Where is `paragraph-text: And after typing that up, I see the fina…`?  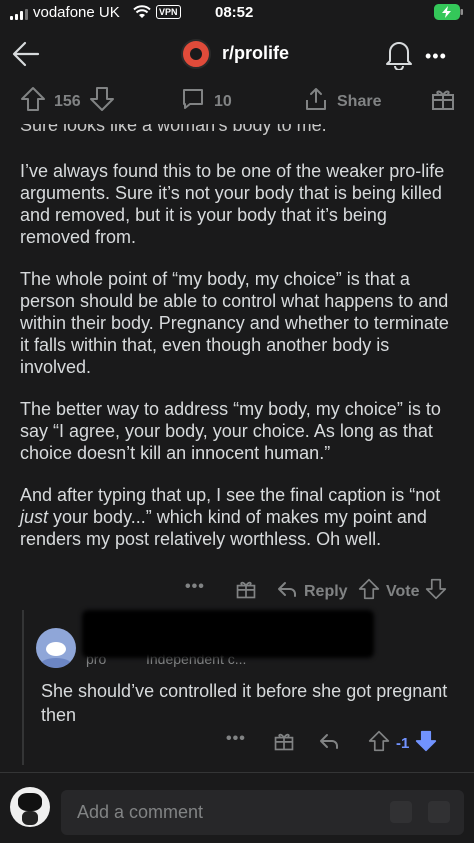 paragraph-text: And after typing that up, I see the fina… is located at coordinates (230, 495).